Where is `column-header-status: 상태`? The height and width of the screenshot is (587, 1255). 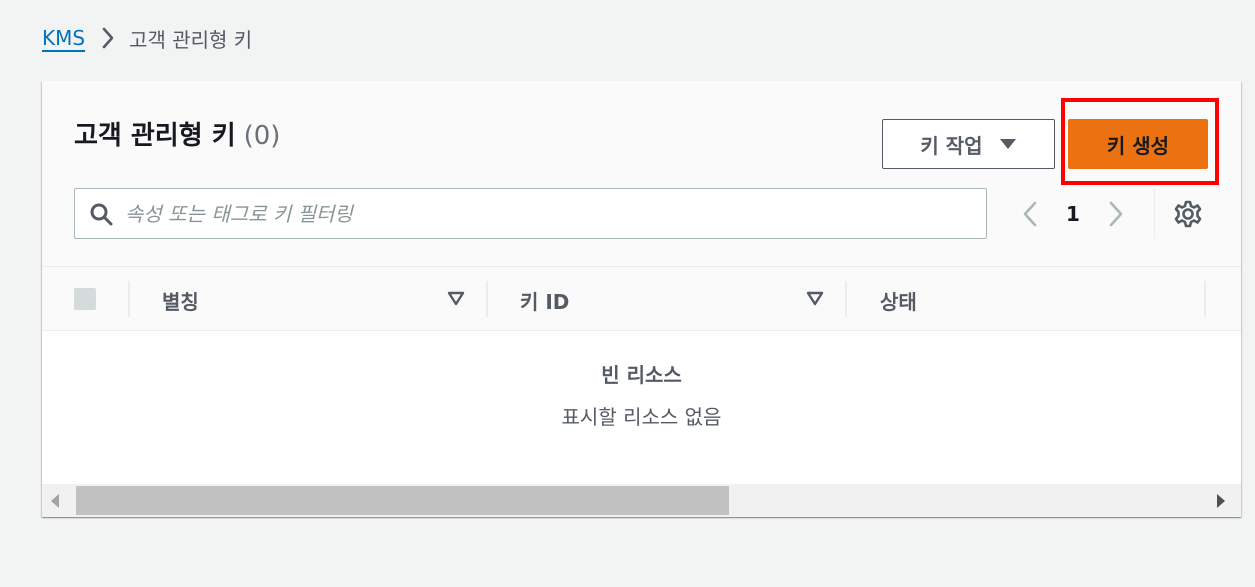 column-header-status: 상태 is located at coordinates (898, 300).